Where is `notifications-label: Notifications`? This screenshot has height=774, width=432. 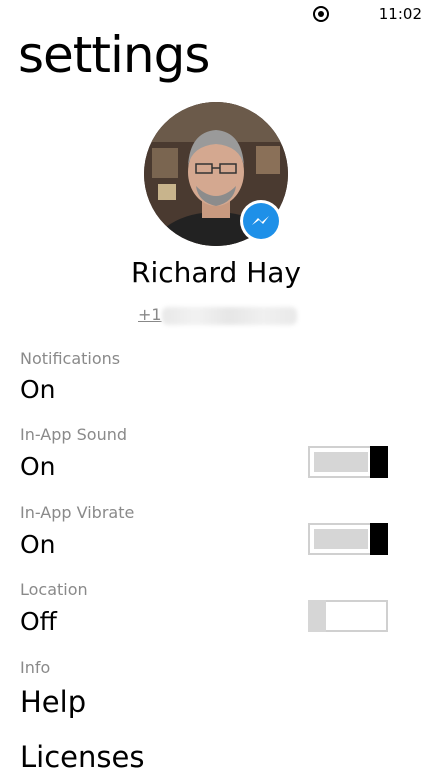
notifications-label: Notifications is located at coordinates (70, 358).